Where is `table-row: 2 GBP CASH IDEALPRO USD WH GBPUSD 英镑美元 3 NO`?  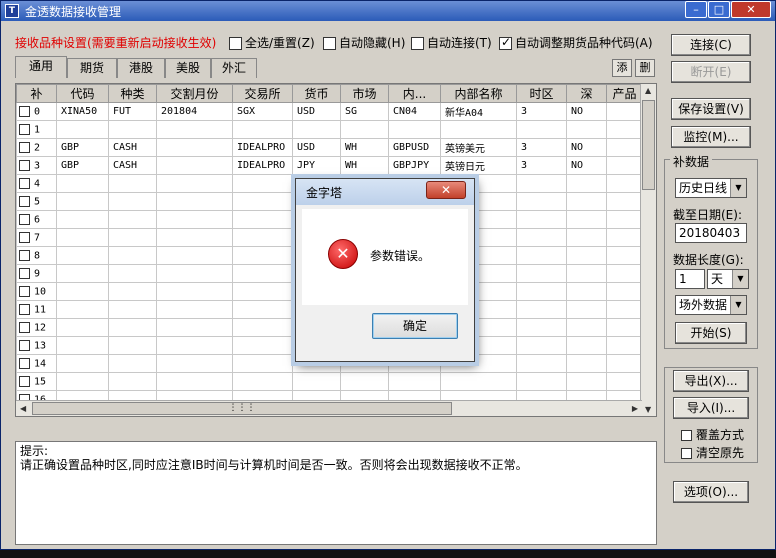
table-row: 2 GBP CASH IDEALPRO USD WH GBPUSD 英镑美元 3 NO is located at coordinates (329, 147).